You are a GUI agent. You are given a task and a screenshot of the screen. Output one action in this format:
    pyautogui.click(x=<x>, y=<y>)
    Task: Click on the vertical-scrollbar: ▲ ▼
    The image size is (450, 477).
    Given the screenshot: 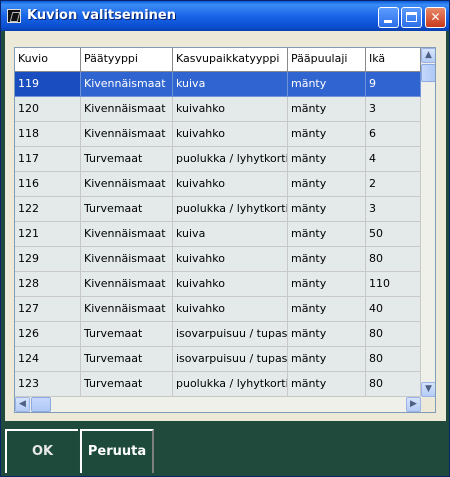 What is the action you would take?
    pyautogui.click(x=428, y=222)
    